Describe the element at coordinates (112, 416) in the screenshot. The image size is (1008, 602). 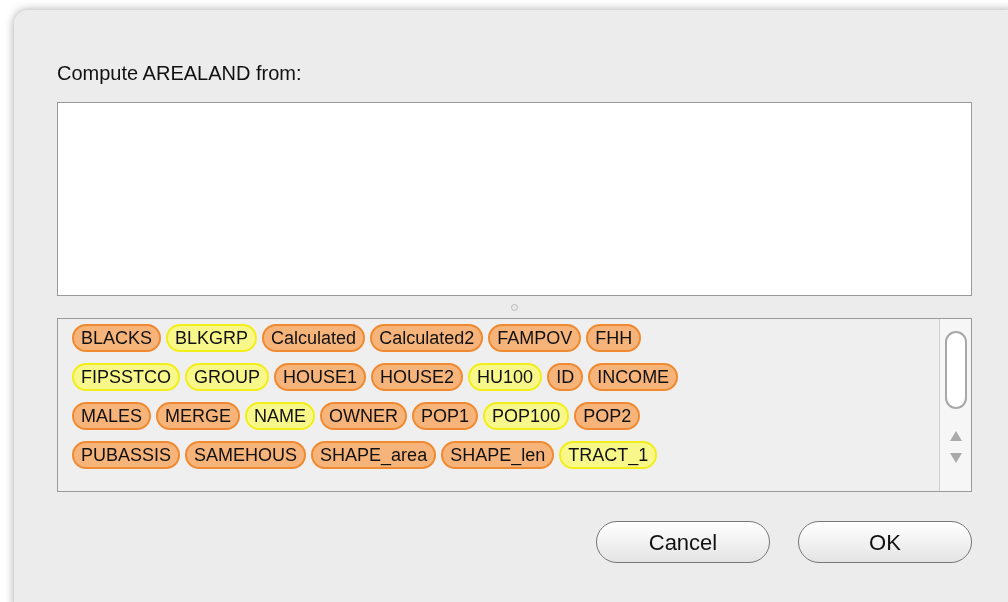
I see `field-token: MALES` at that location.